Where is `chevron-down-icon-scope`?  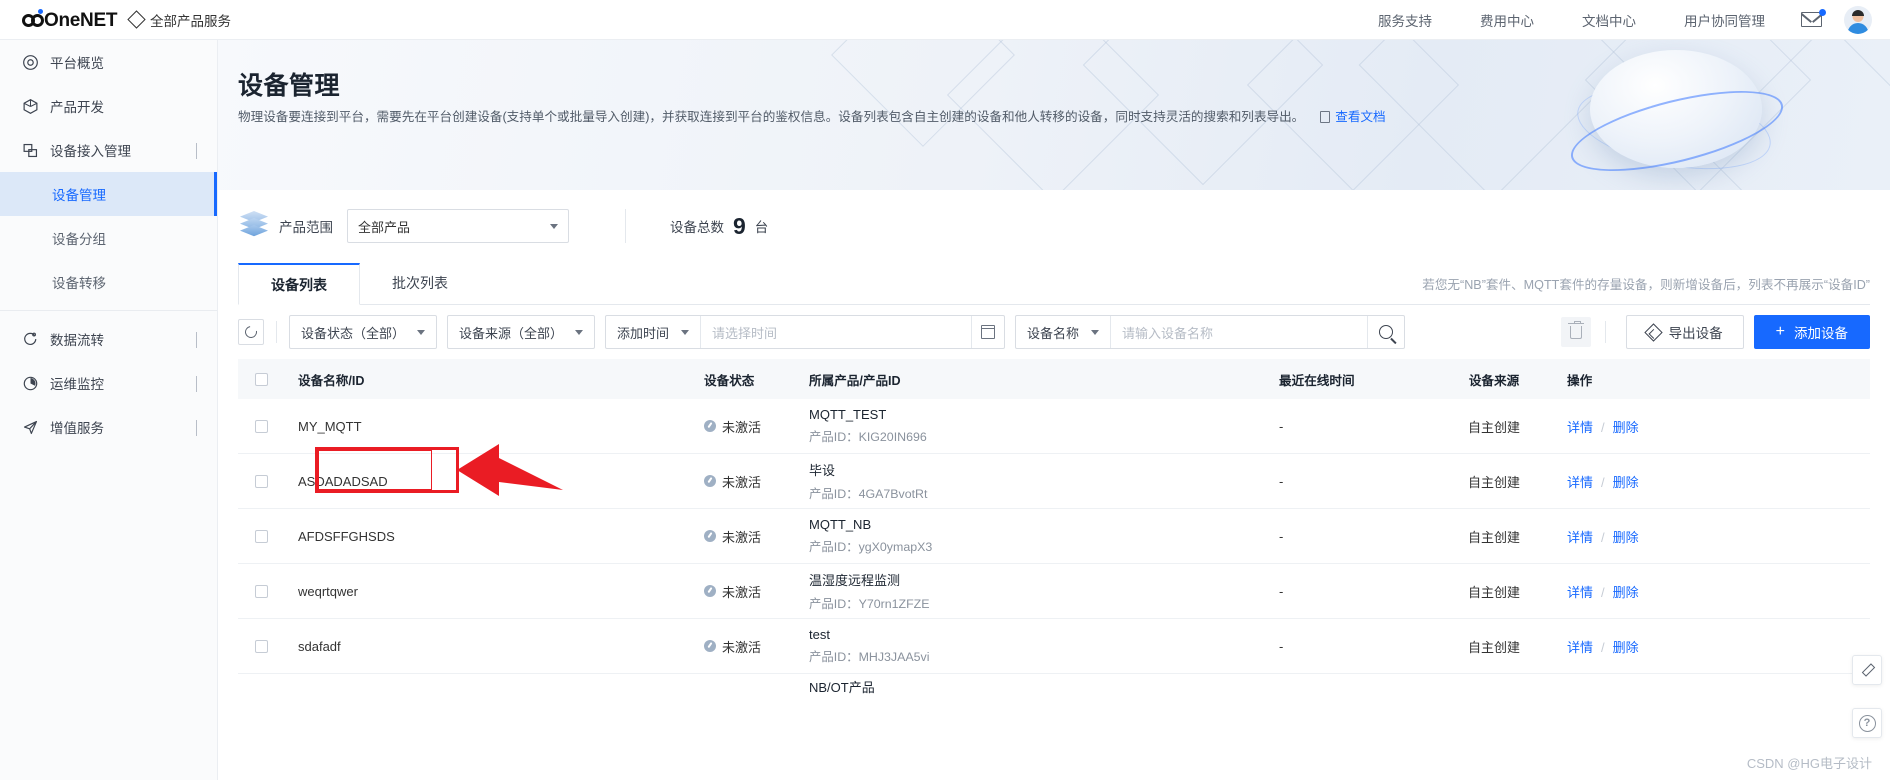 chevron-down-icon-scope is located at coordinates (554, 226).